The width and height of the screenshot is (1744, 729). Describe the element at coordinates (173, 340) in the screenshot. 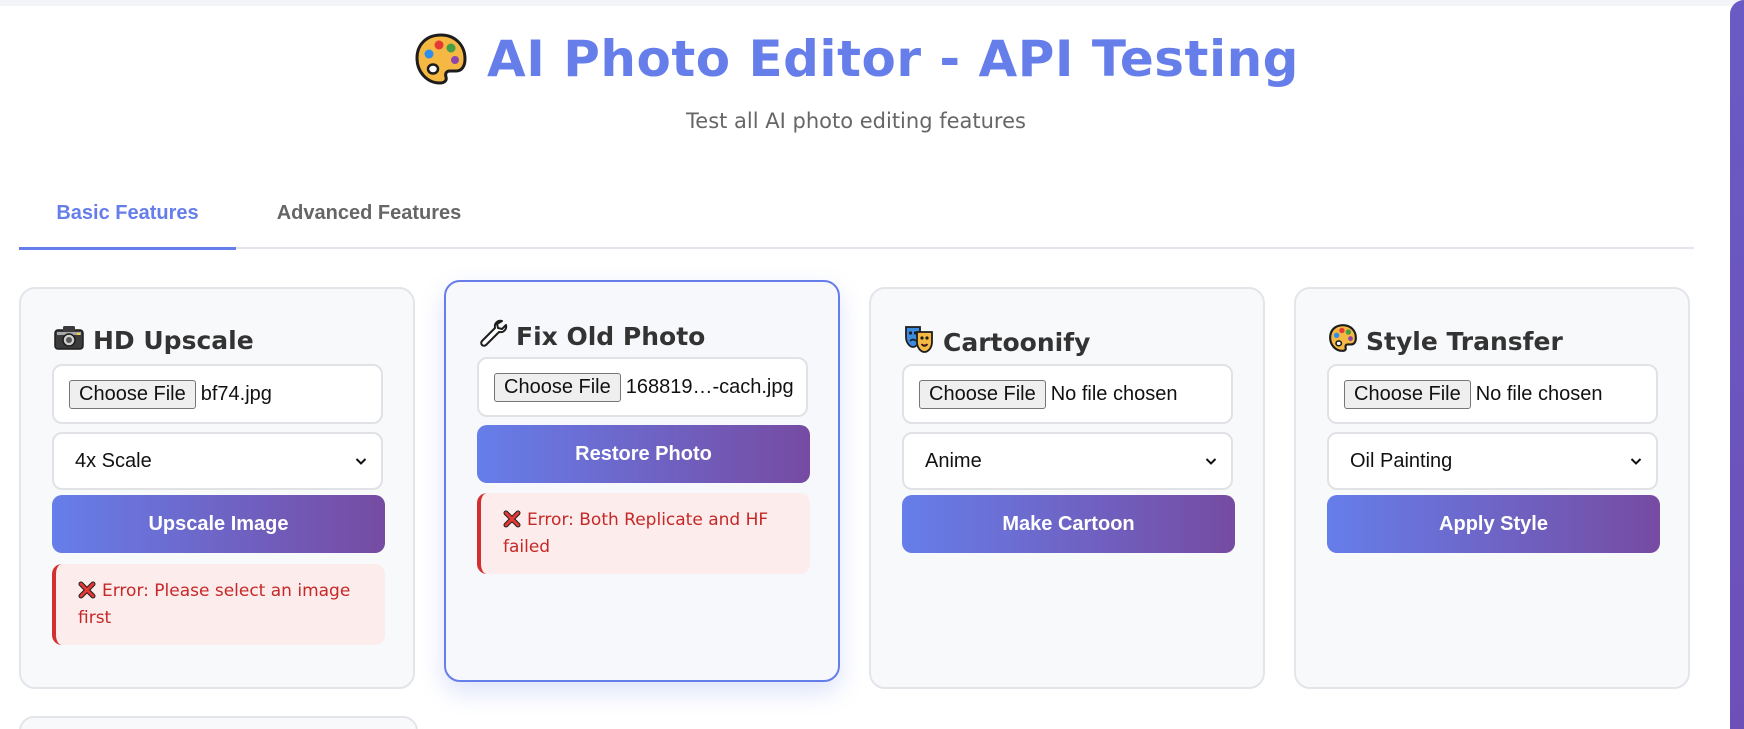

I see `card-title-text: HD Upscale` at that location.